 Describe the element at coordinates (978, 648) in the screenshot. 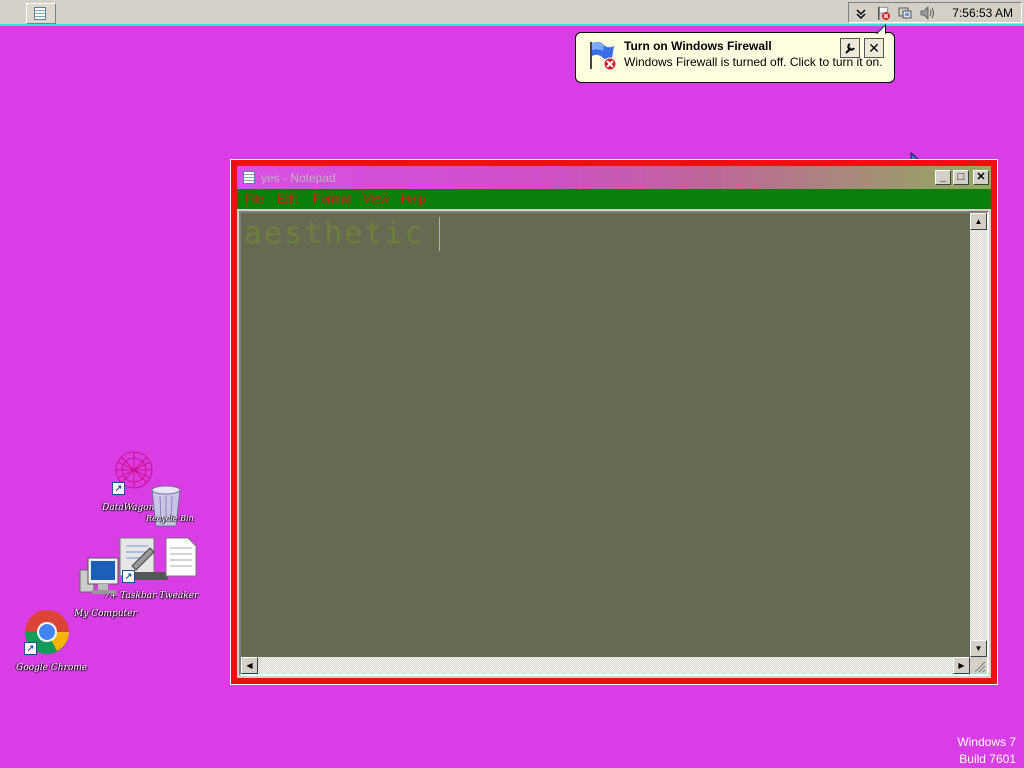

I see `scroll-down-button: ▼` at that location.